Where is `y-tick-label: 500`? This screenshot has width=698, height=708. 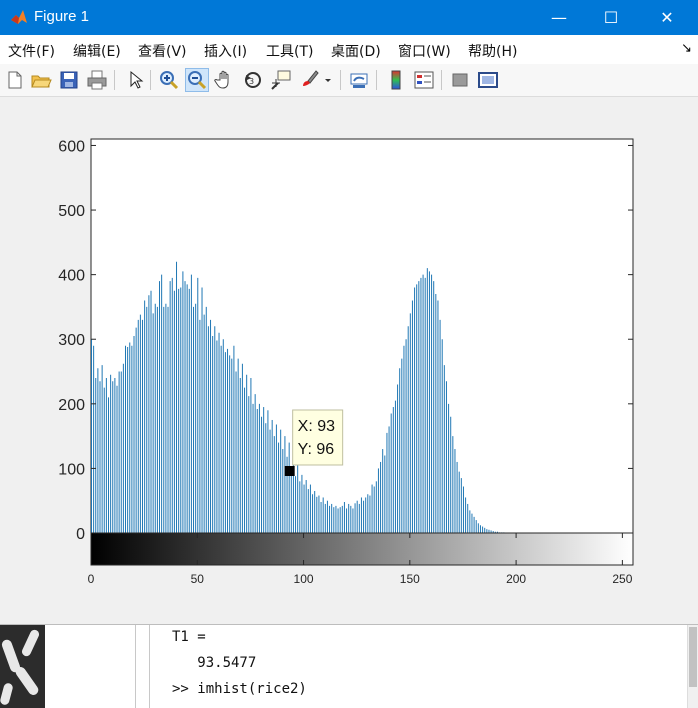
y-tick-label: 500 is located at coordinates (71, 211).